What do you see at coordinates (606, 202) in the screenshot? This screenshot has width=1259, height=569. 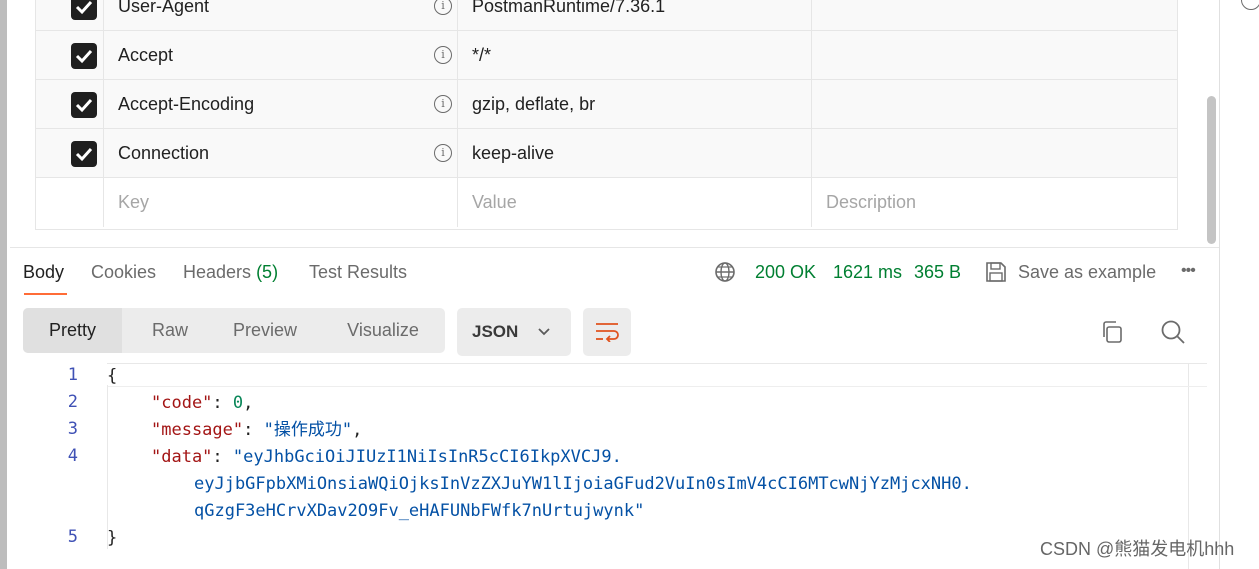 I see `new-header-row: Key Value Description` at bounding box center [606, 202].